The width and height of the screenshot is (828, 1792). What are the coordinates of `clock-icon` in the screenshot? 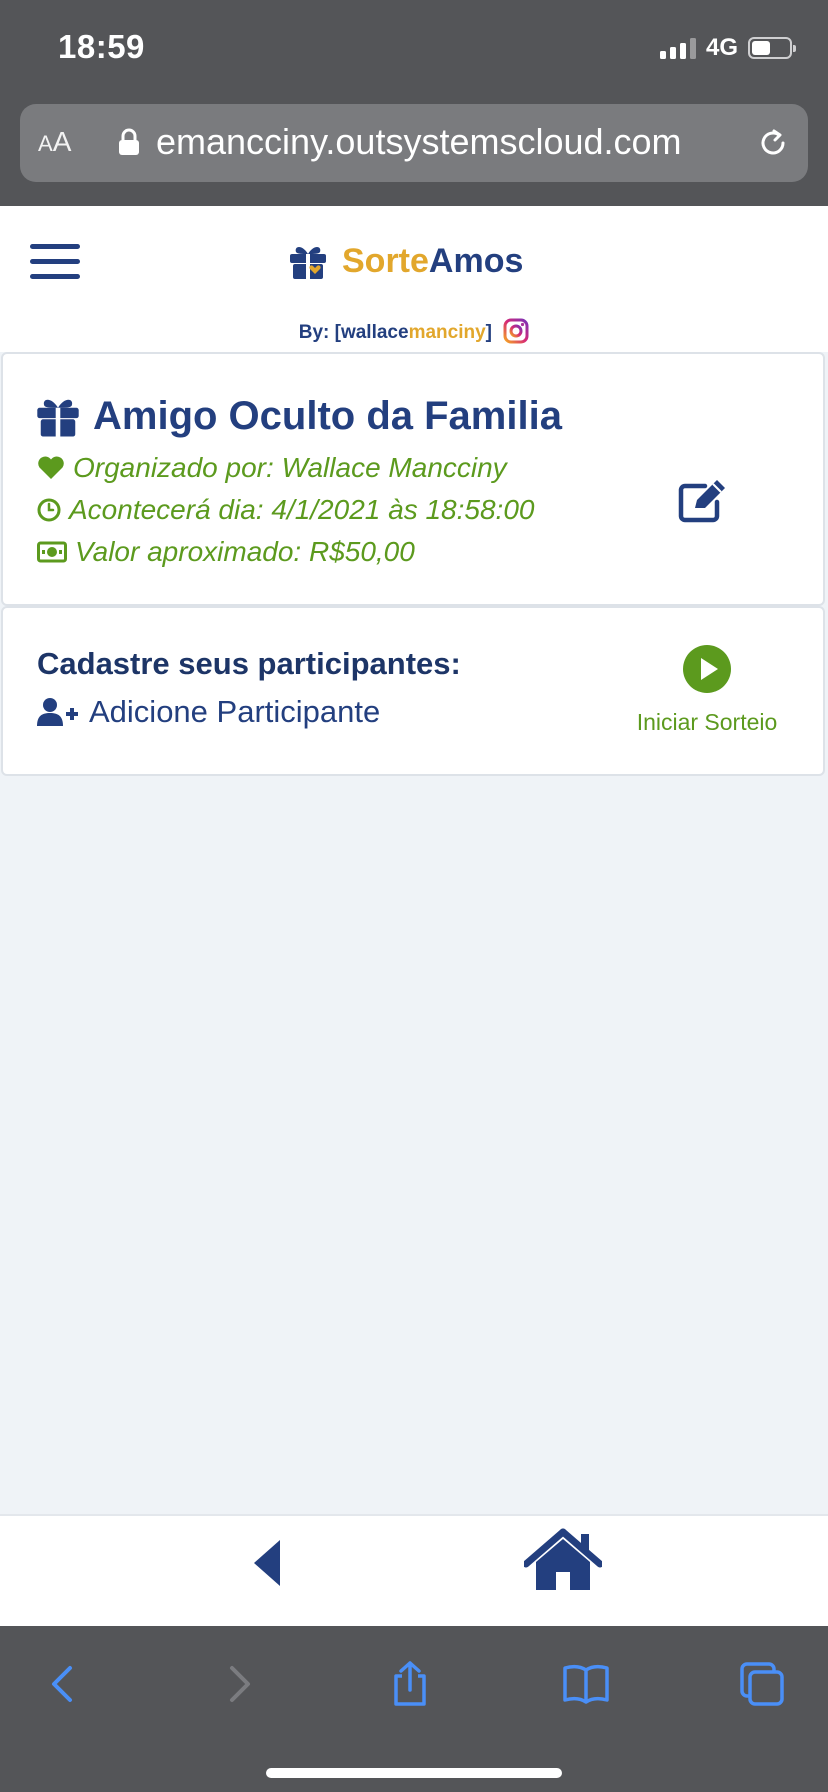 It's located at (49, 510).